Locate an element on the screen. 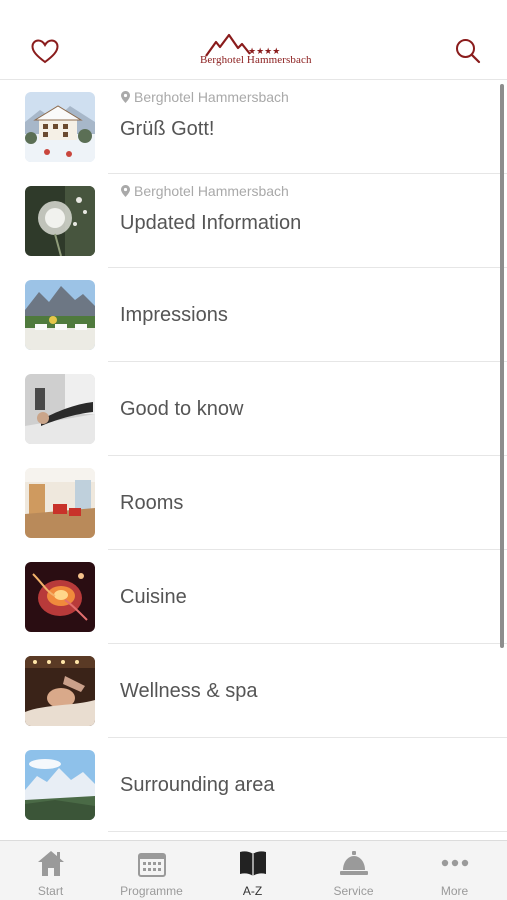  heart-icon is located at coordinates (45, 51).